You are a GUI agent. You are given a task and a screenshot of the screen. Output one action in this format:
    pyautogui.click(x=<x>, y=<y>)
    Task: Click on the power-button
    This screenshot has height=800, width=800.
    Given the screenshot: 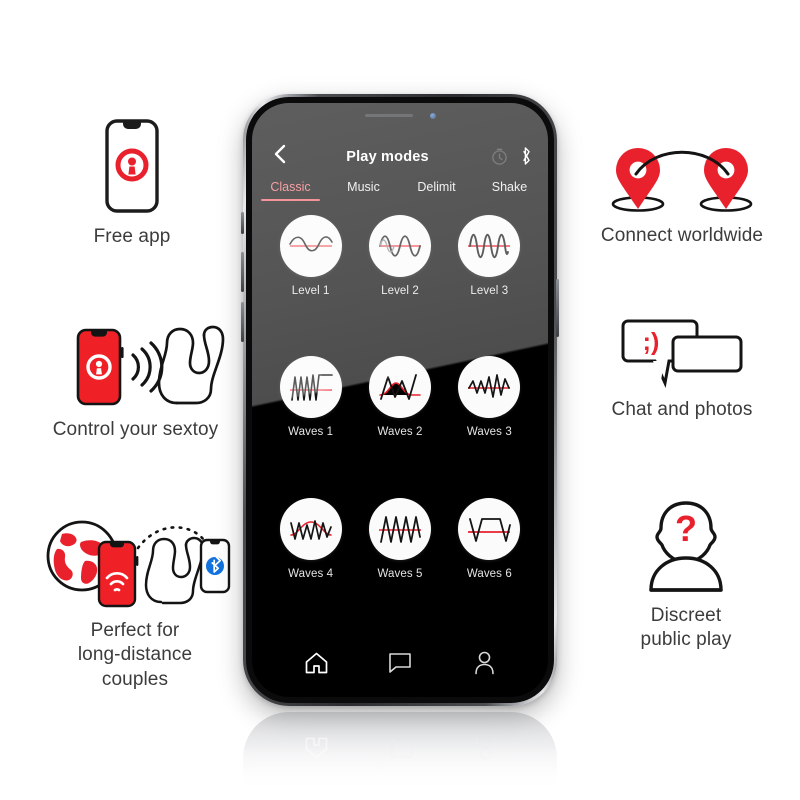 What is the action you would take?
    pyautogui.click(x=557, y=308)
    